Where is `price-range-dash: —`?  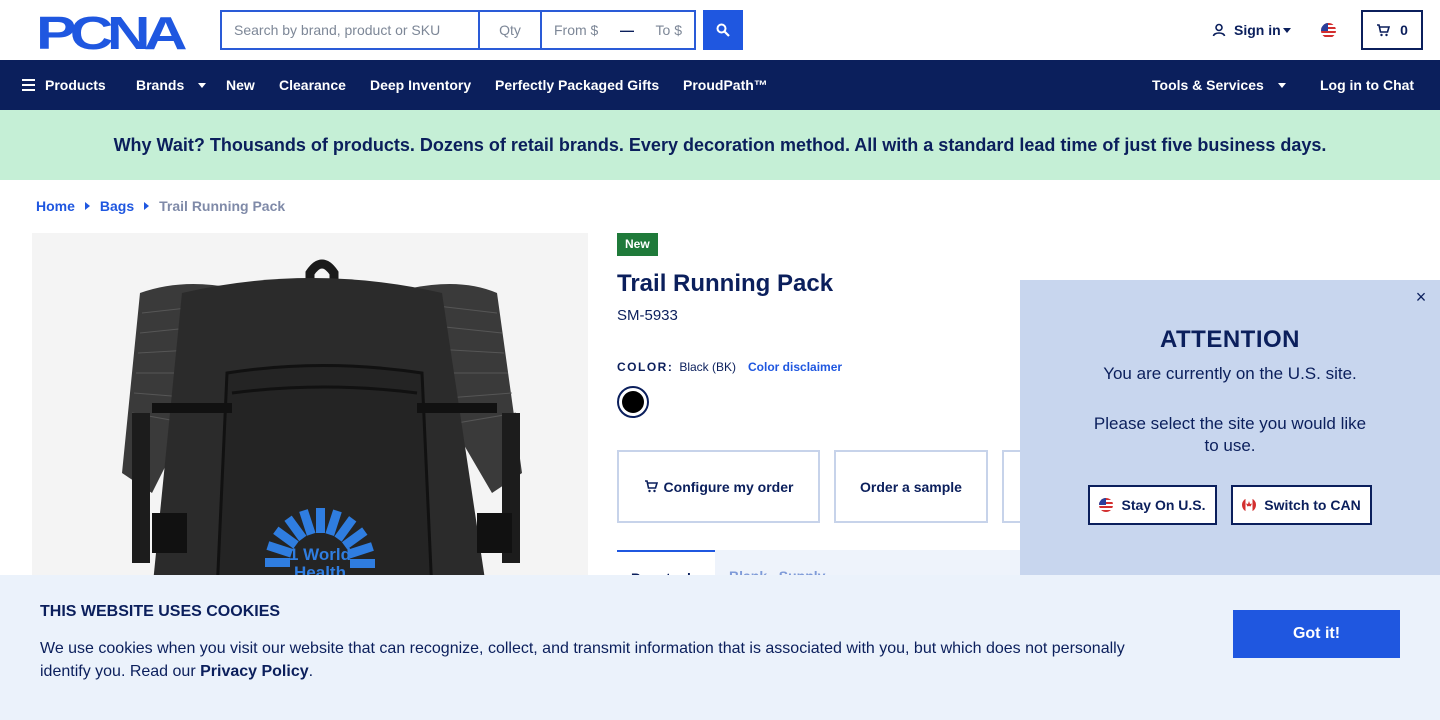 price-range-dash: — is located at coordinates (626, 30).